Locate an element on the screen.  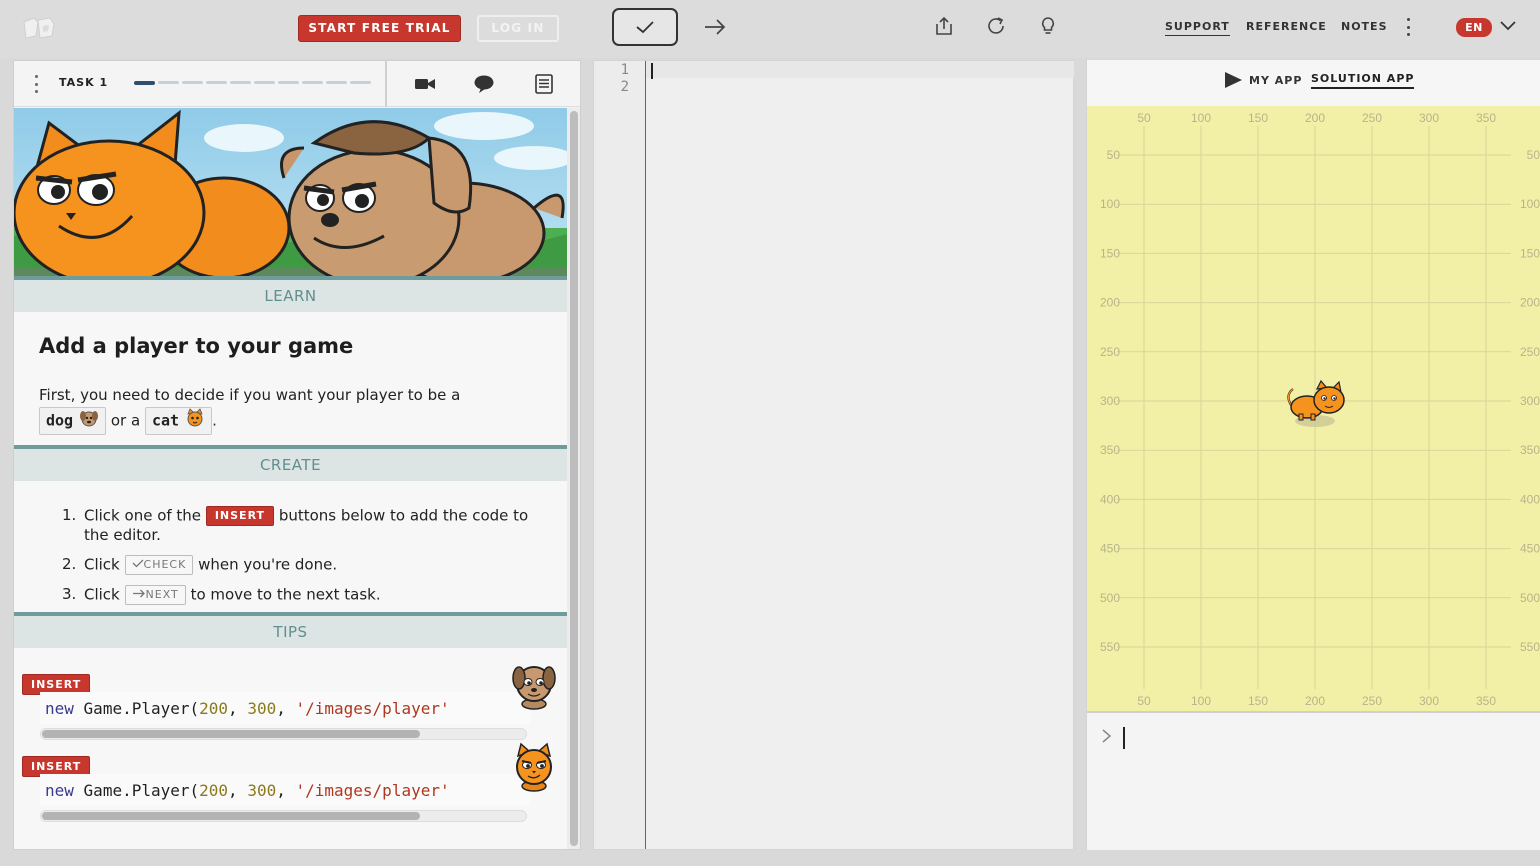
player-cat-sprite is located at coordinates (1316, 403).